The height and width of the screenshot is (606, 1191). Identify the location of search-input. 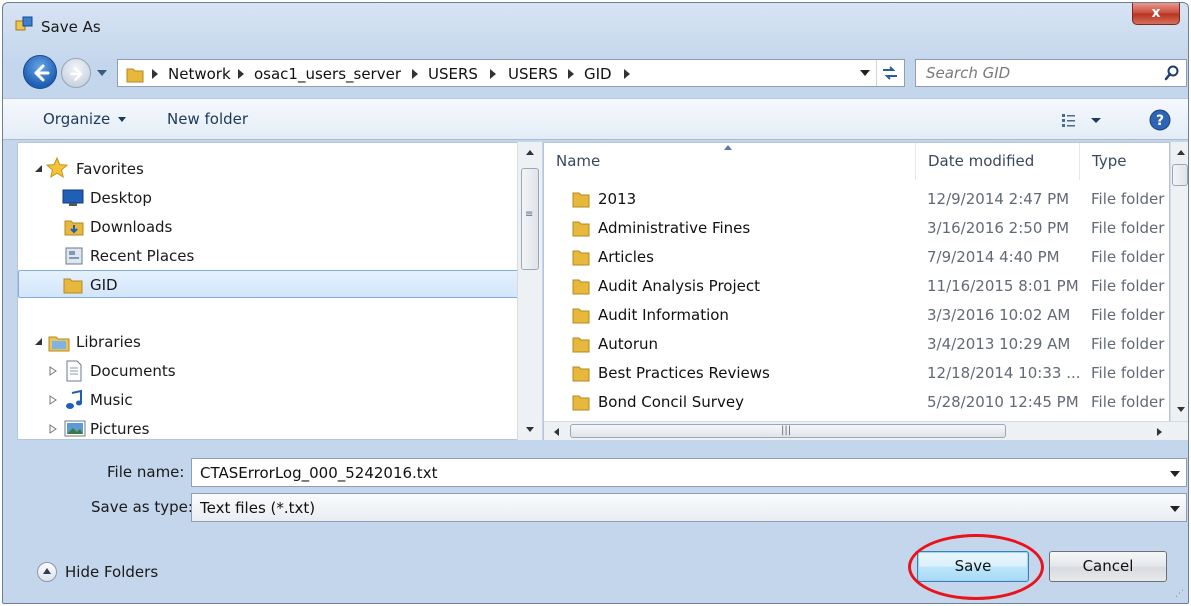
(1041, 73).